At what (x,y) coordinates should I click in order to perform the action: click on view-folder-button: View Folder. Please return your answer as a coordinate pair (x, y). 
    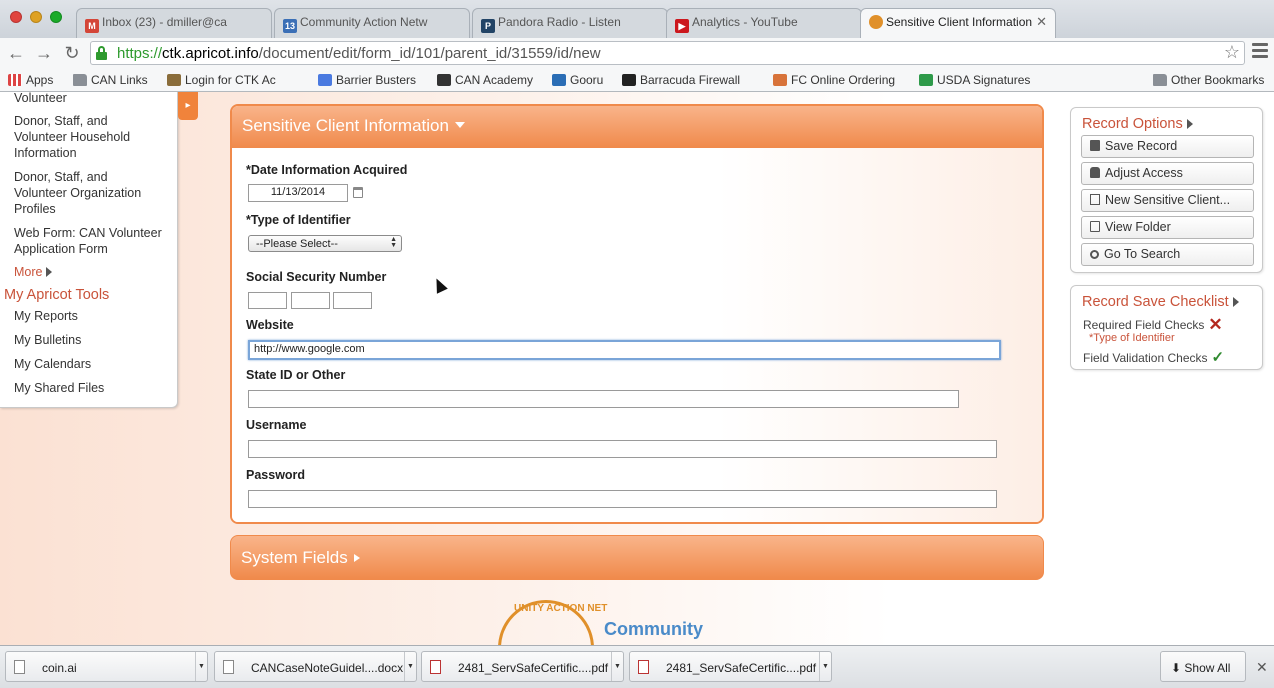
    Looking at the image, I should click on (1167, 227).